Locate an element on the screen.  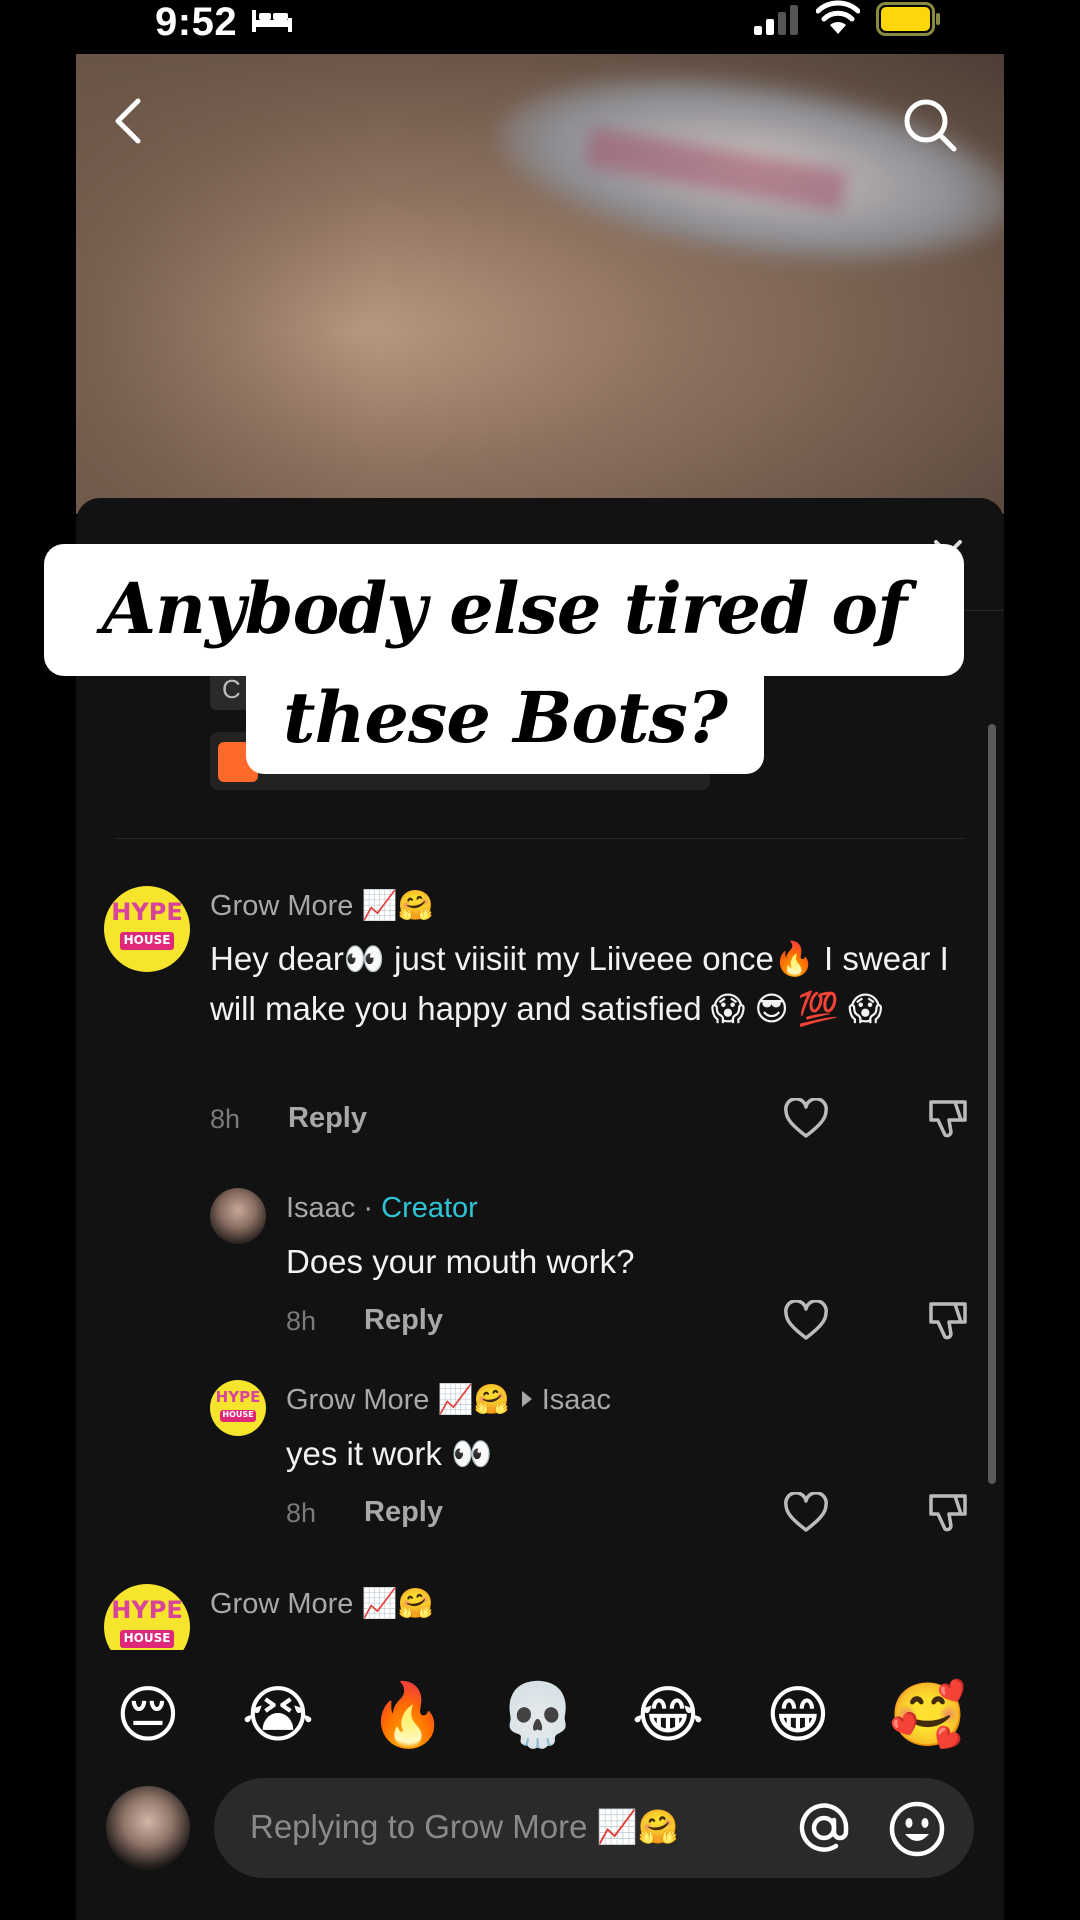
reply-input-placeholder: Replying to Grow More 📈🤗 is located at coordinates (464, 1826).